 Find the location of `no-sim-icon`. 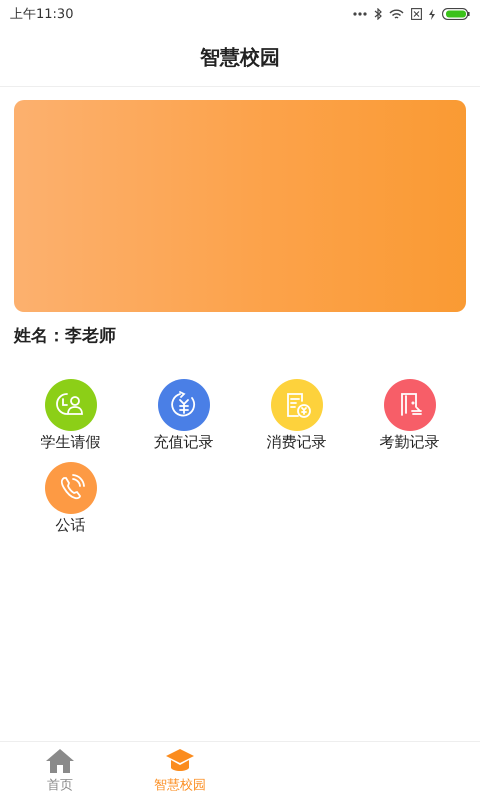

no-sim-icon is located at coordinates (416, 14).